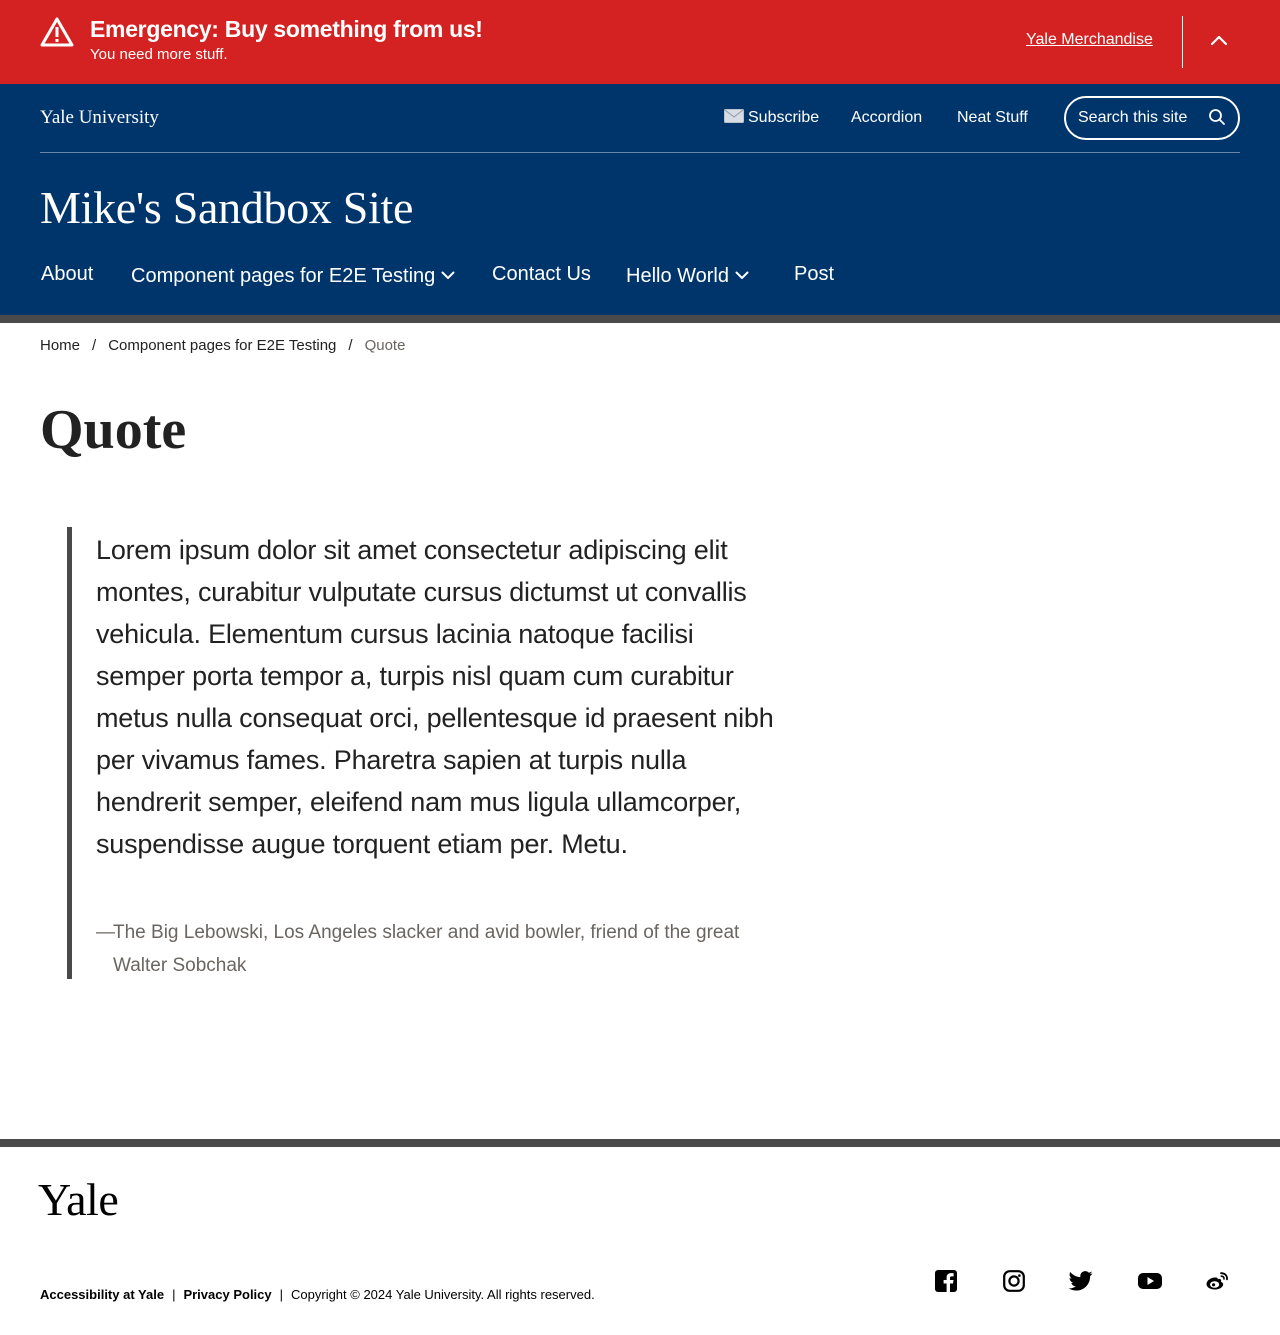 The width and height of the screenshot is (1280, 1335). What do you see at coordinates (286, 29) in the screenshot?
I see `alert-title: Emergency: Buy something from us!` at bounding box center [286, 29].